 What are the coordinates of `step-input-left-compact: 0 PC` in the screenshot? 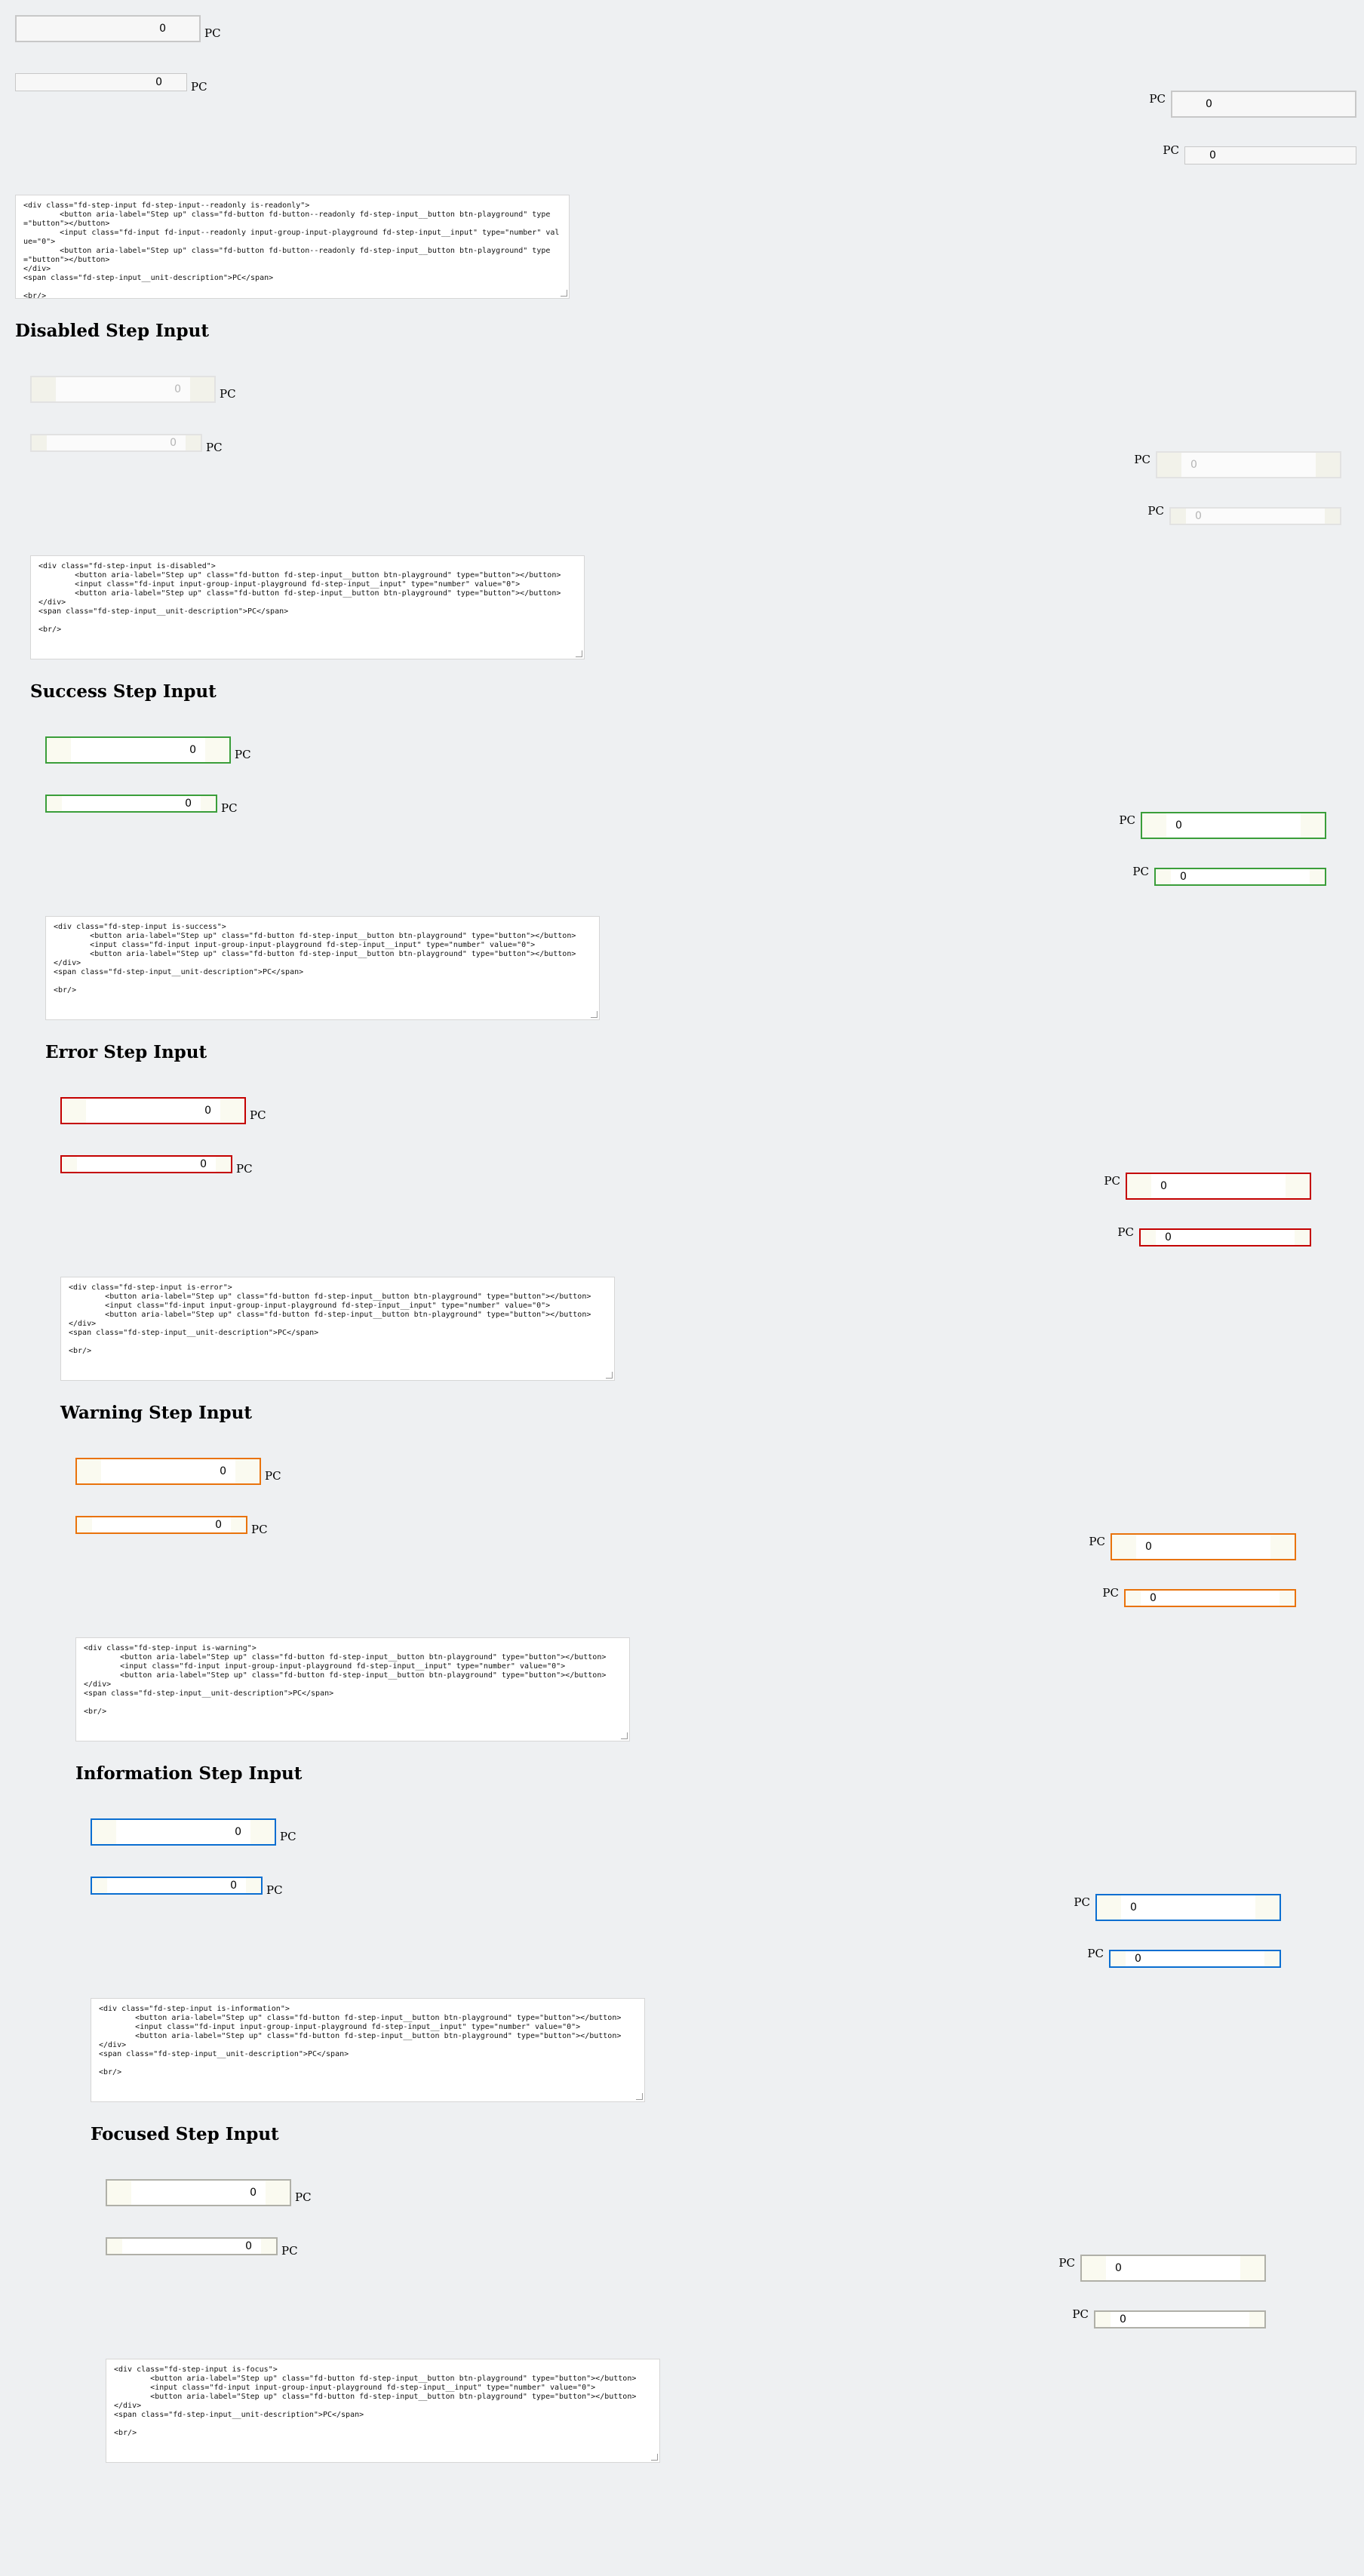 It's located at (111, 82).